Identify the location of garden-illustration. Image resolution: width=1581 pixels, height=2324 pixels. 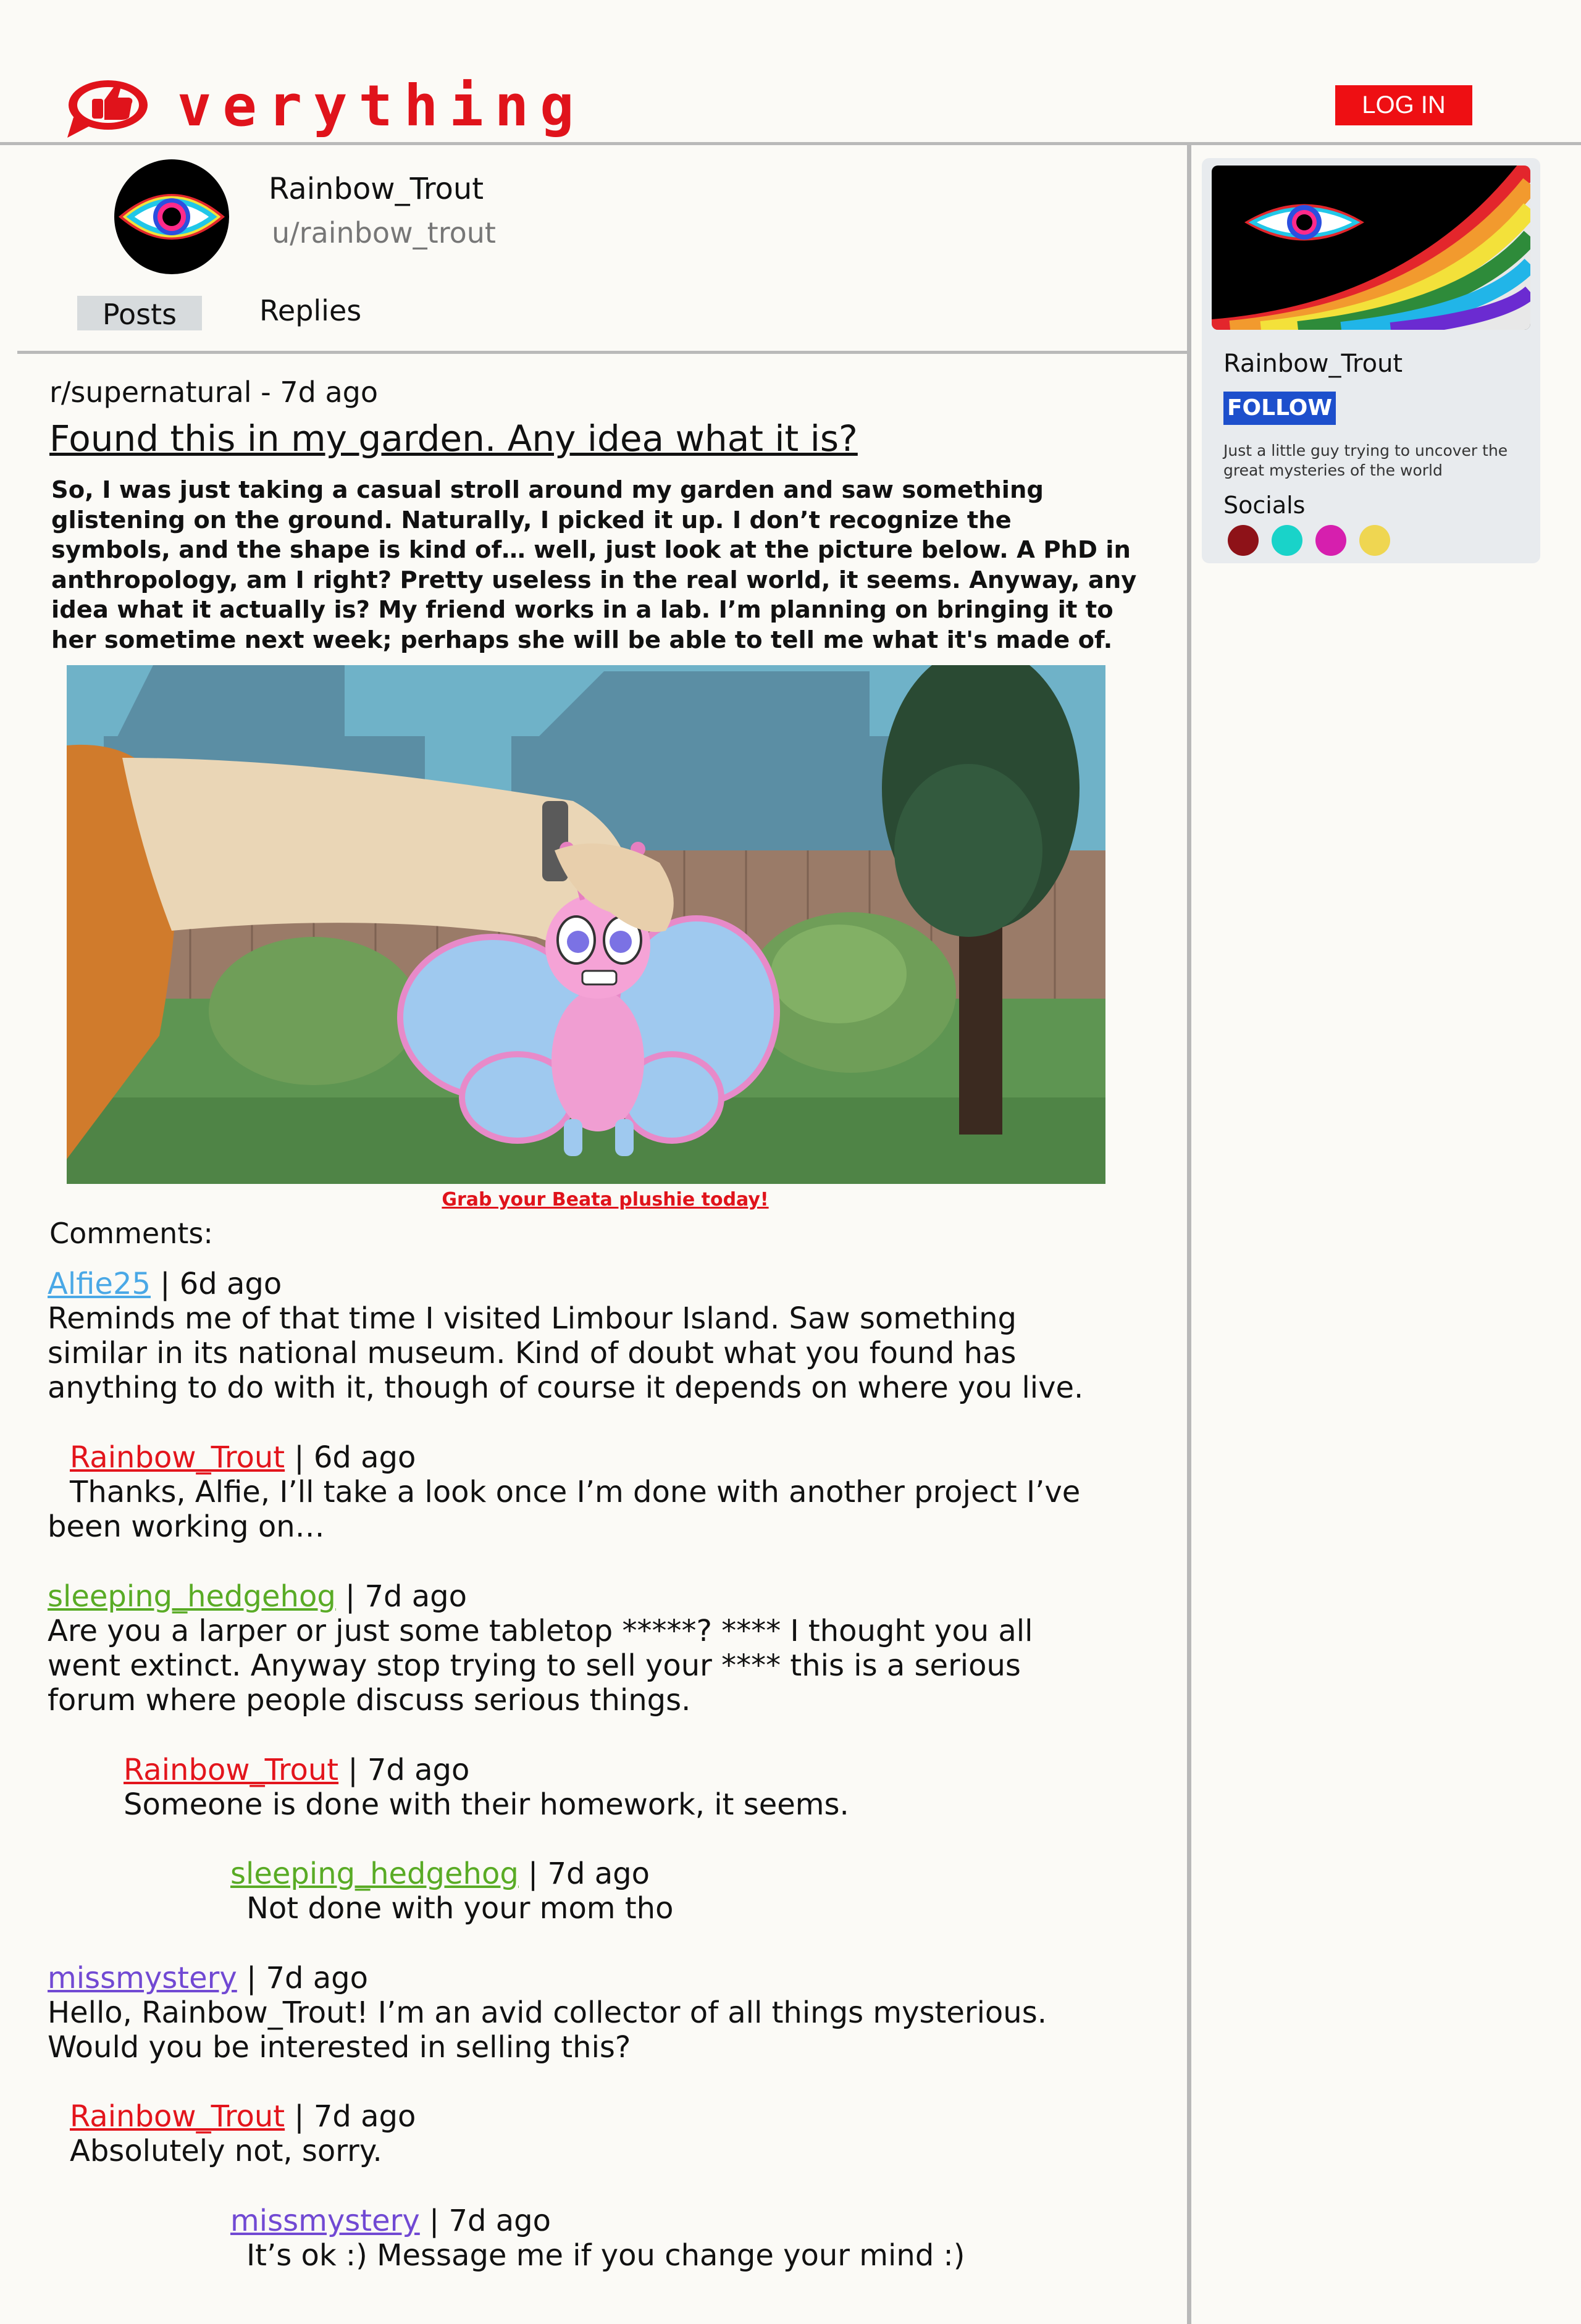
(586, 924).